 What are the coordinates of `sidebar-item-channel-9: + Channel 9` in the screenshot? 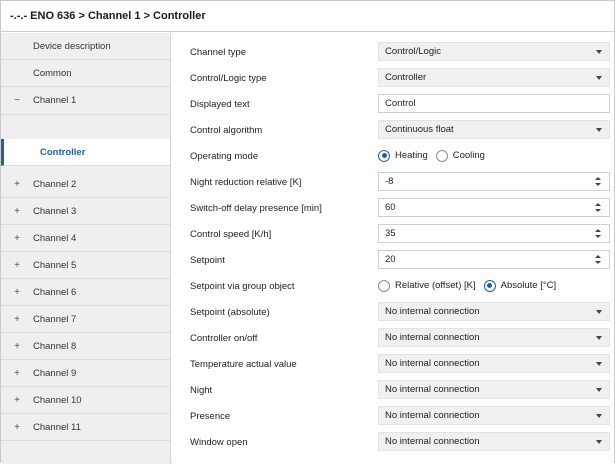 It's located at (85, 373).